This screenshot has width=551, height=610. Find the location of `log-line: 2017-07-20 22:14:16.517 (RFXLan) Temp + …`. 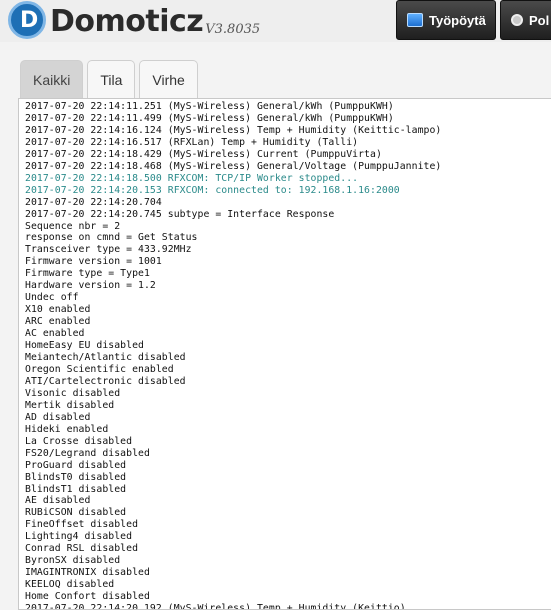

log-line: 2017-07-20 22:14:16.517 (RFXLan) Temp + … is located at coordinates (192, 142).